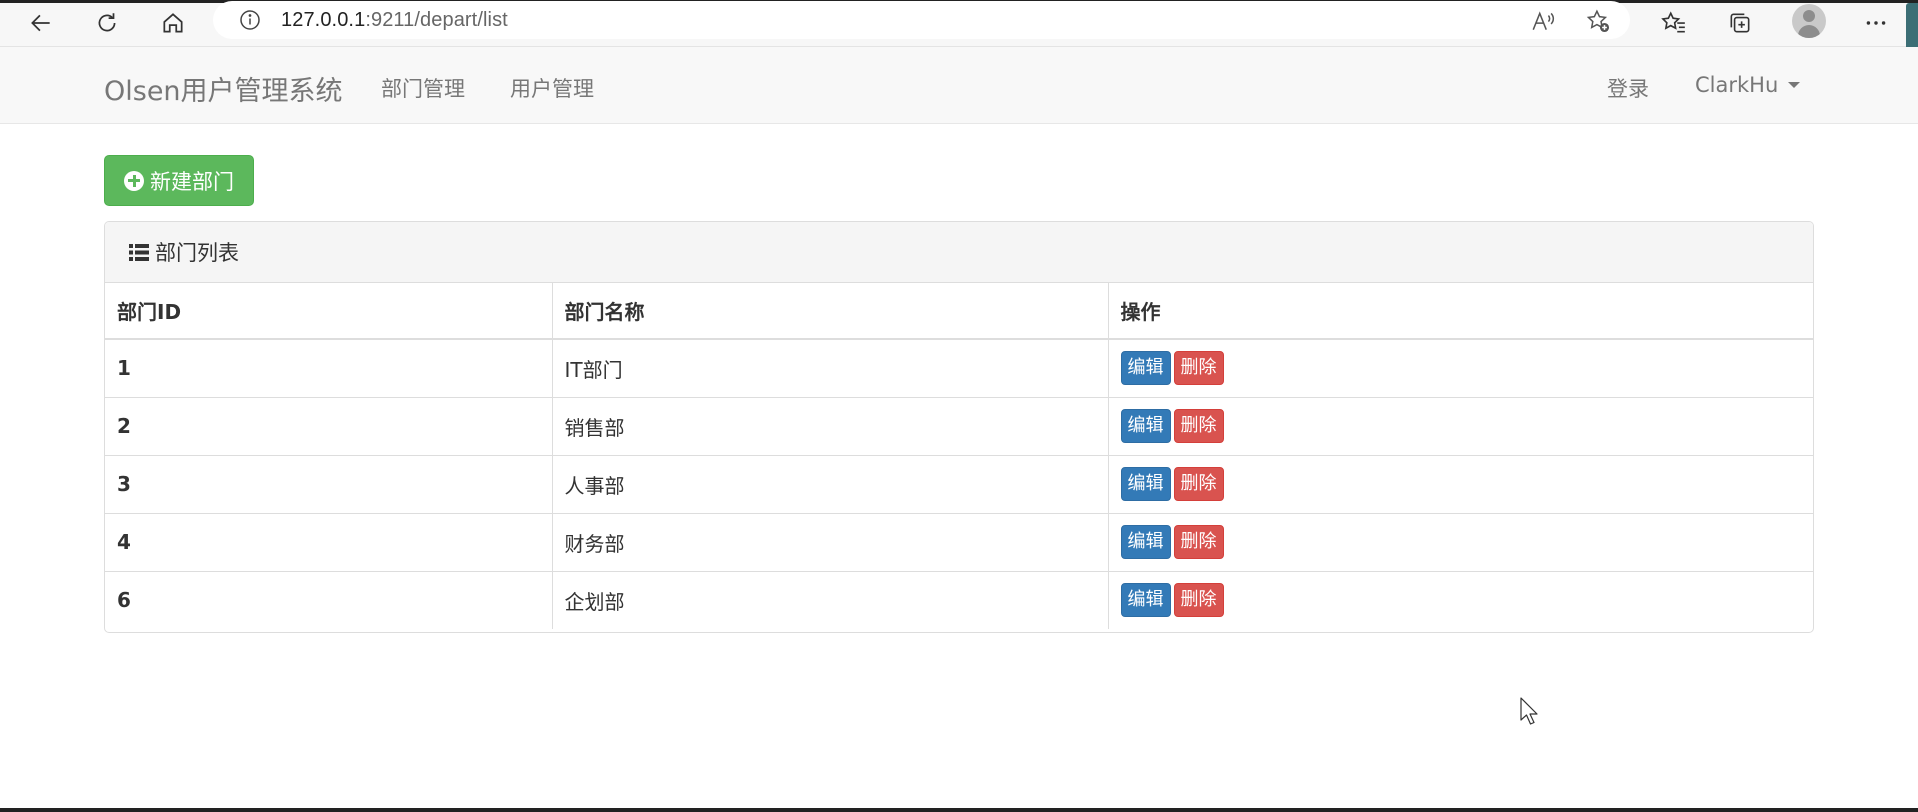  Describe the element at coordinates (1543, 21) in the screenshot. I see `read-aloud-icon` at that location.